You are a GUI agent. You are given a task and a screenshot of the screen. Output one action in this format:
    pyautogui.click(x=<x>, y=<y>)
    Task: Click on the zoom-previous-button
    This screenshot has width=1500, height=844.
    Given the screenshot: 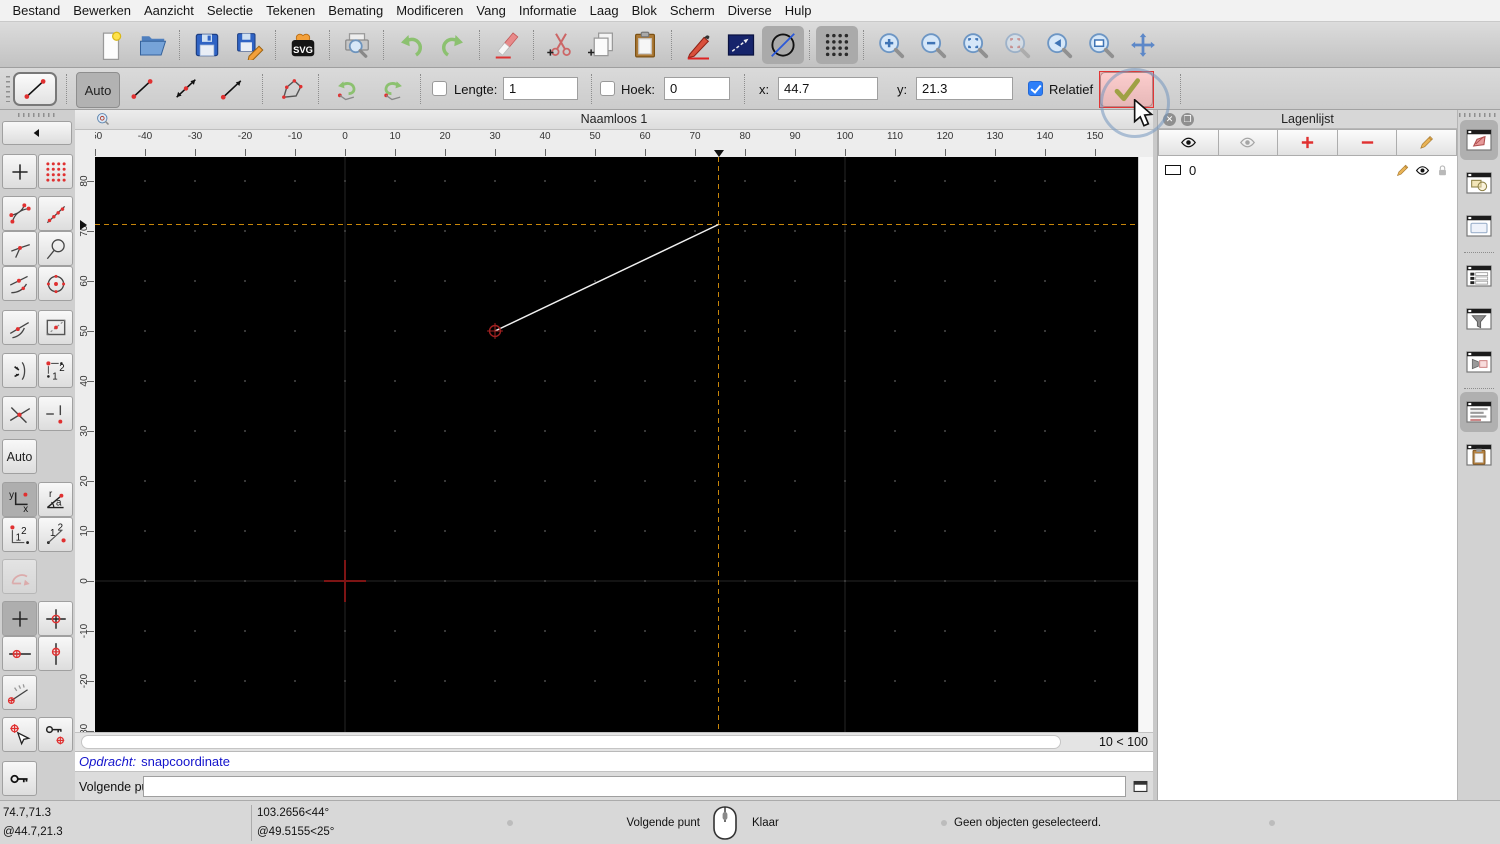 What is the action you would take?
    pyautogui.click(x=1059, y=45)
    